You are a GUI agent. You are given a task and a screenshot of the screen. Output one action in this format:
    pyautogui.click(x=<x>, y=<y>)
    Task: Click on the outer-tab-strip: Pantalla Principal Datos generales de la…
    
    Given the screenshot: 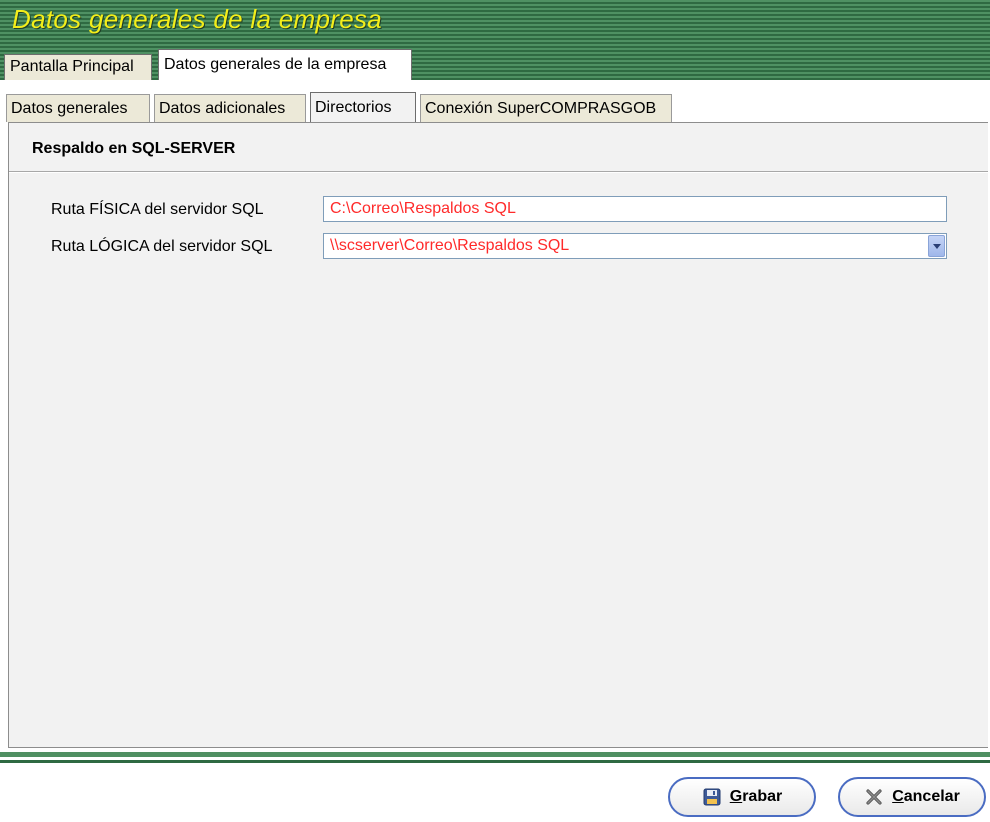 What is the action you would take?
    pyautogui.click(x=495, y=62)
    